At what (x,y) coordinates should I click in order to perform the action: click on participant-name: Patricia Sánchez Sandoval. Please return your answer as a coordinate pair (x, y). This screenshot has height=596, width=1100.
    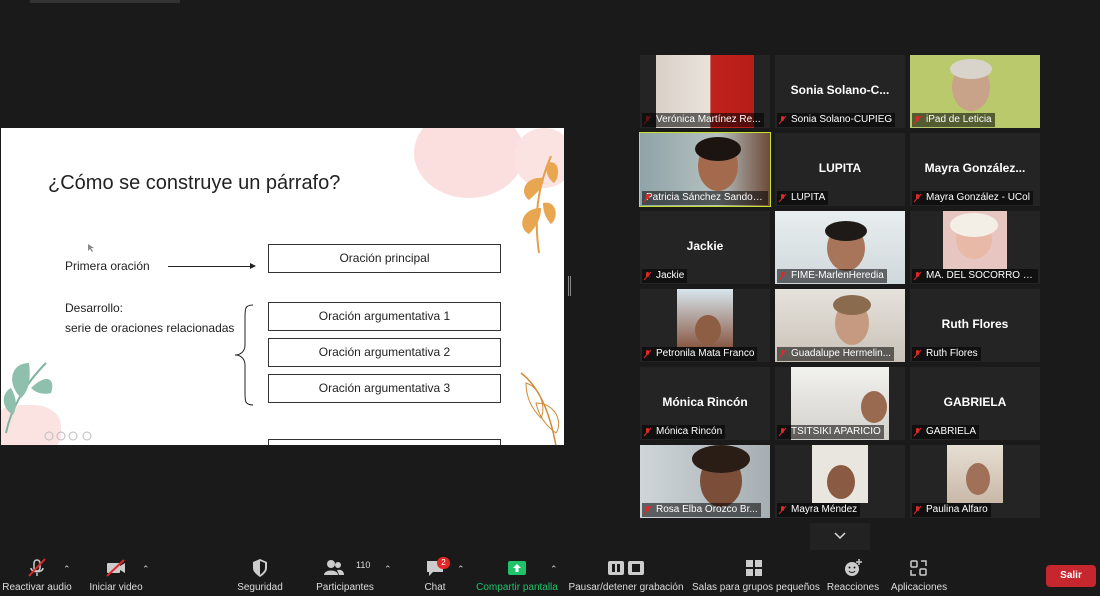
    Looking at the image, I should click on (705, 198).